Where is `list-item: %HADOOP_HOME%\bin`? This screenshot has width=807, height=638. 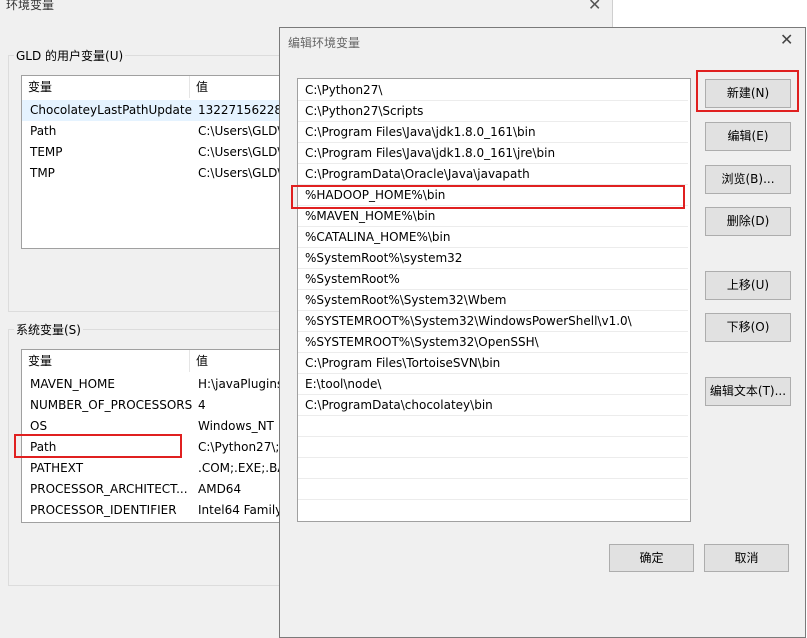 list-item: %HADOOP_HOME%\bin is located at coordinates (493, 195).